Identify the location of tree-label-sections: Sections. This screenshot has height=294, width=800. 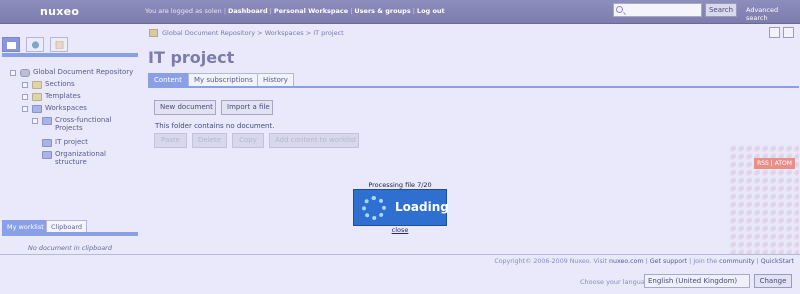
(60, 84).